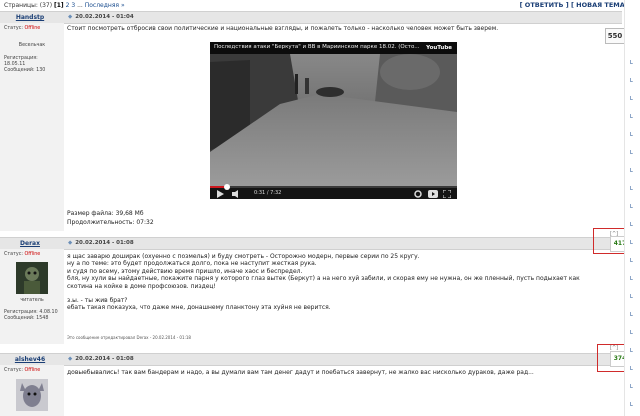 This screenshot has height=416, width=640. What do you see at coordinates (30, 243) in the screenshot?
I see `post-author: Derax` at bounding box center [30, 243].